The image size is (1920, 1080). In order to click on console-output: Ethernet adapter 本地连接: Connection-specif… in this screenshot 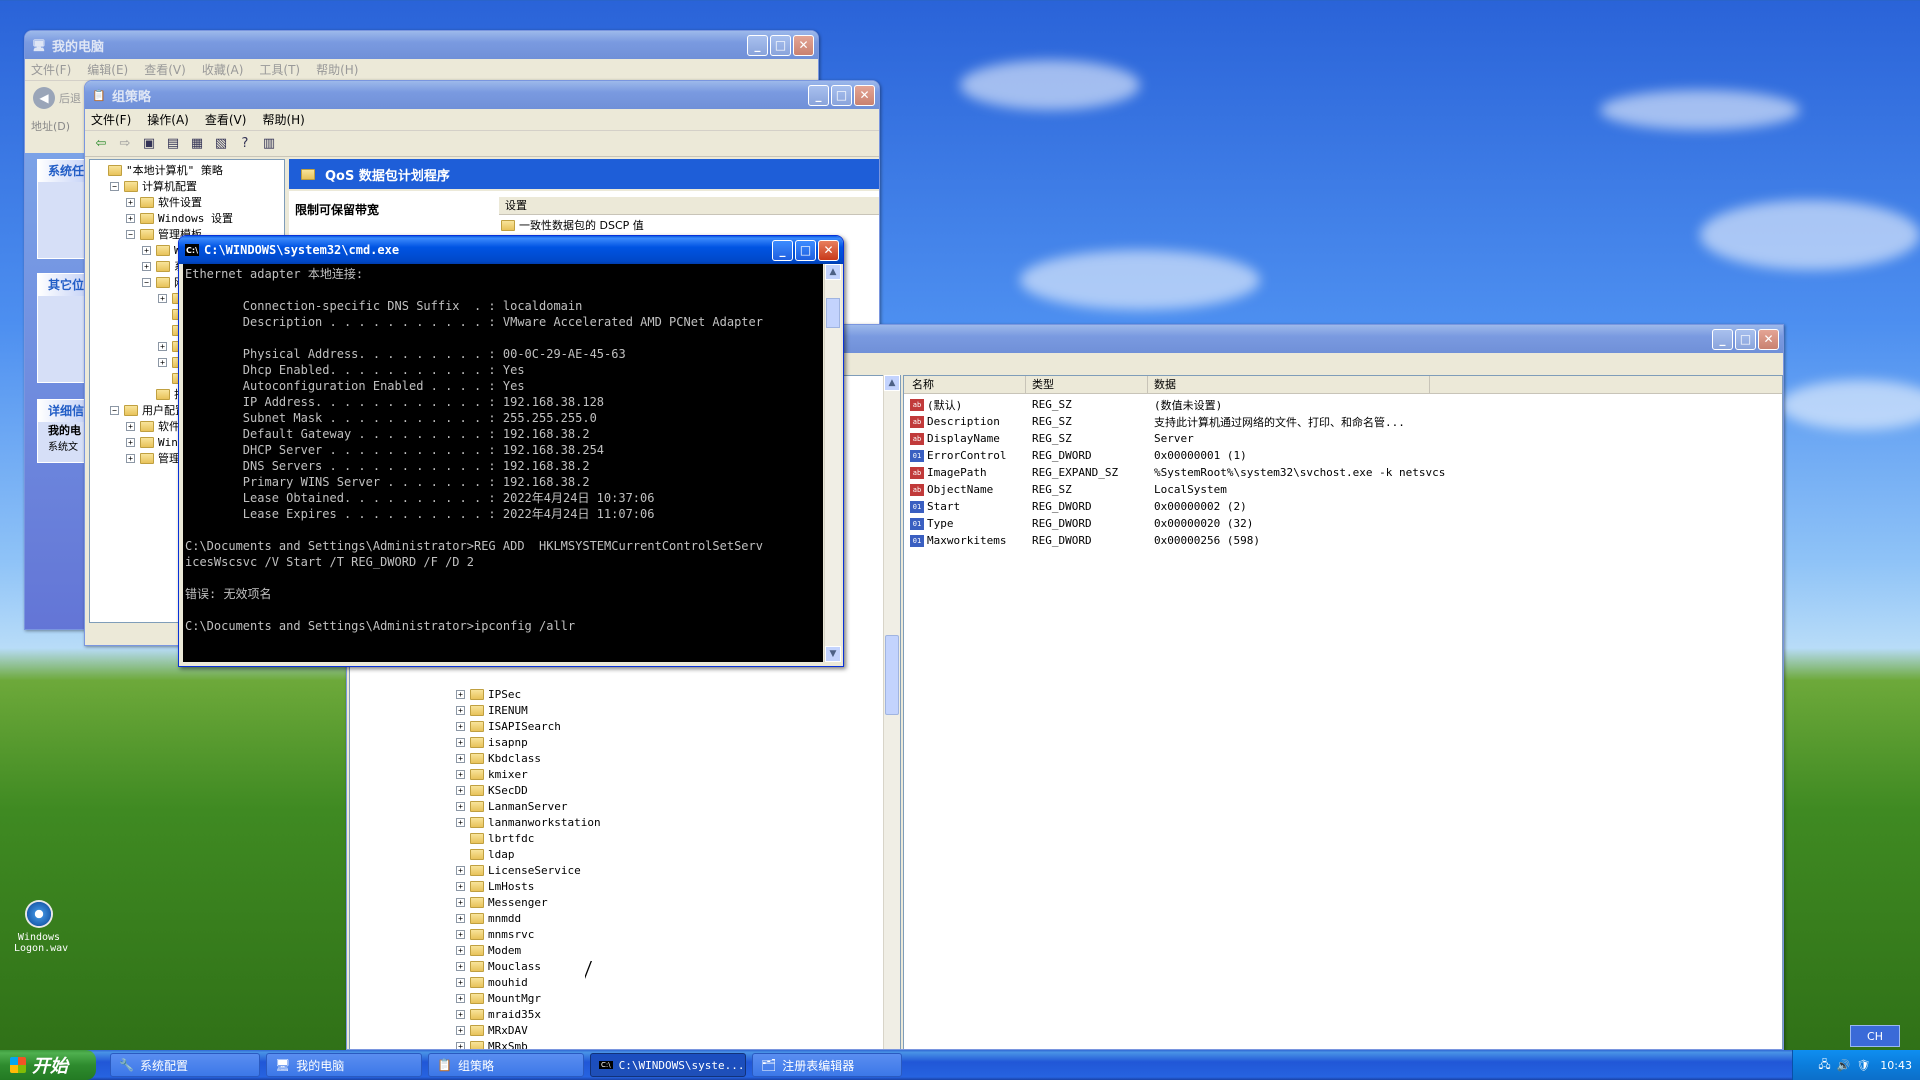, I will do `click(503, 463)`.